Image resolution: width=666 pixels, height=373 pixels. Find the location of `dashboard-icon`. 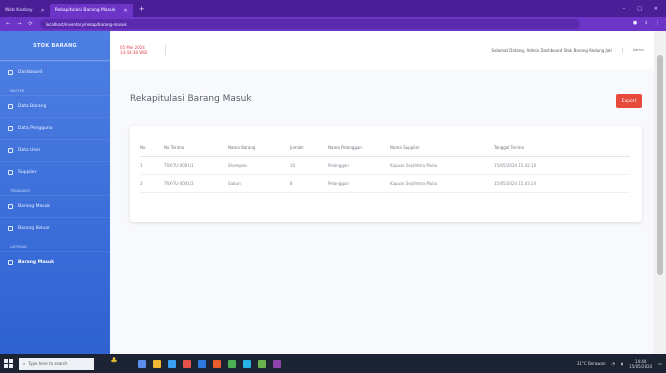

dashboard-icon is located at coordinates (10, 72).